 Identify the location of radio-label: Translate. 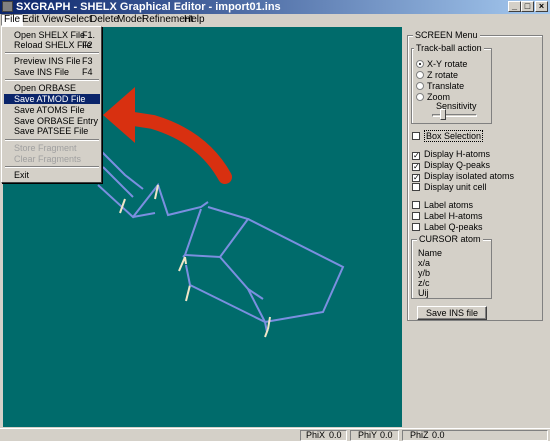
(446, 86).